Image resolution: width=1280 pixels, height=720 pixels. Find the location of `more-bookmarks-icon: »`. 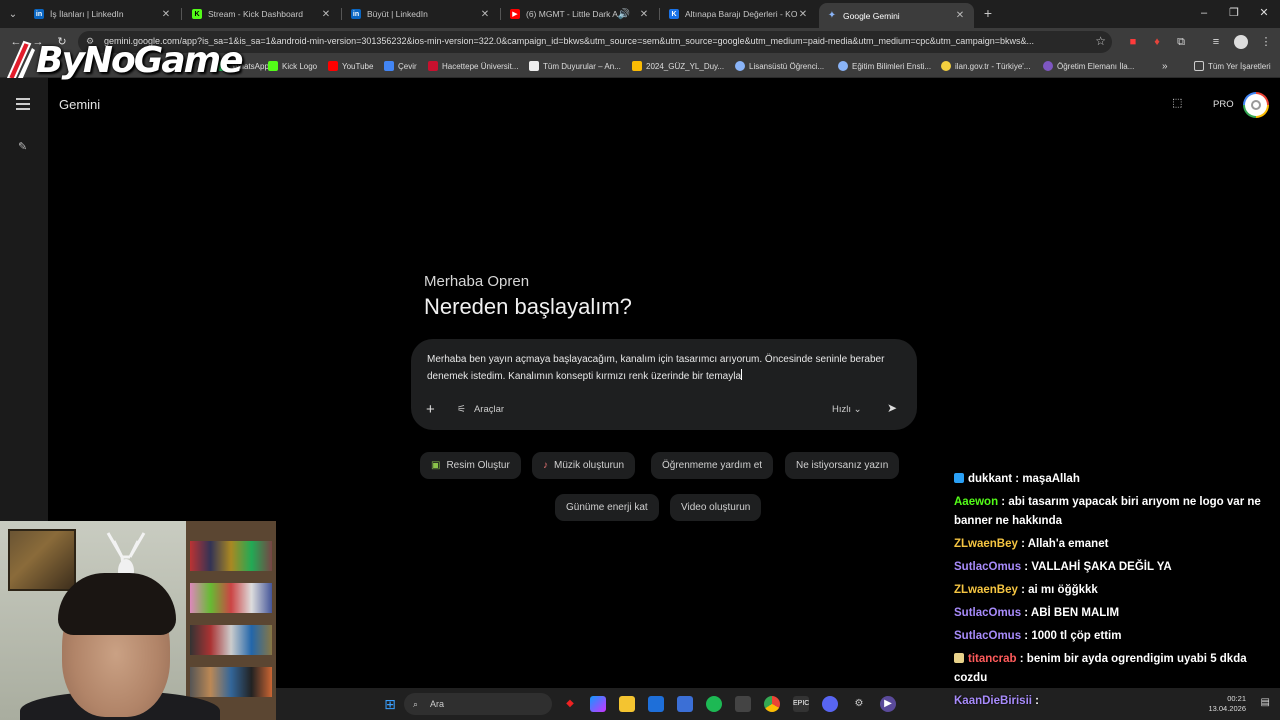

more-bookmarks-icon: » is located at coordinates (1165, 66).